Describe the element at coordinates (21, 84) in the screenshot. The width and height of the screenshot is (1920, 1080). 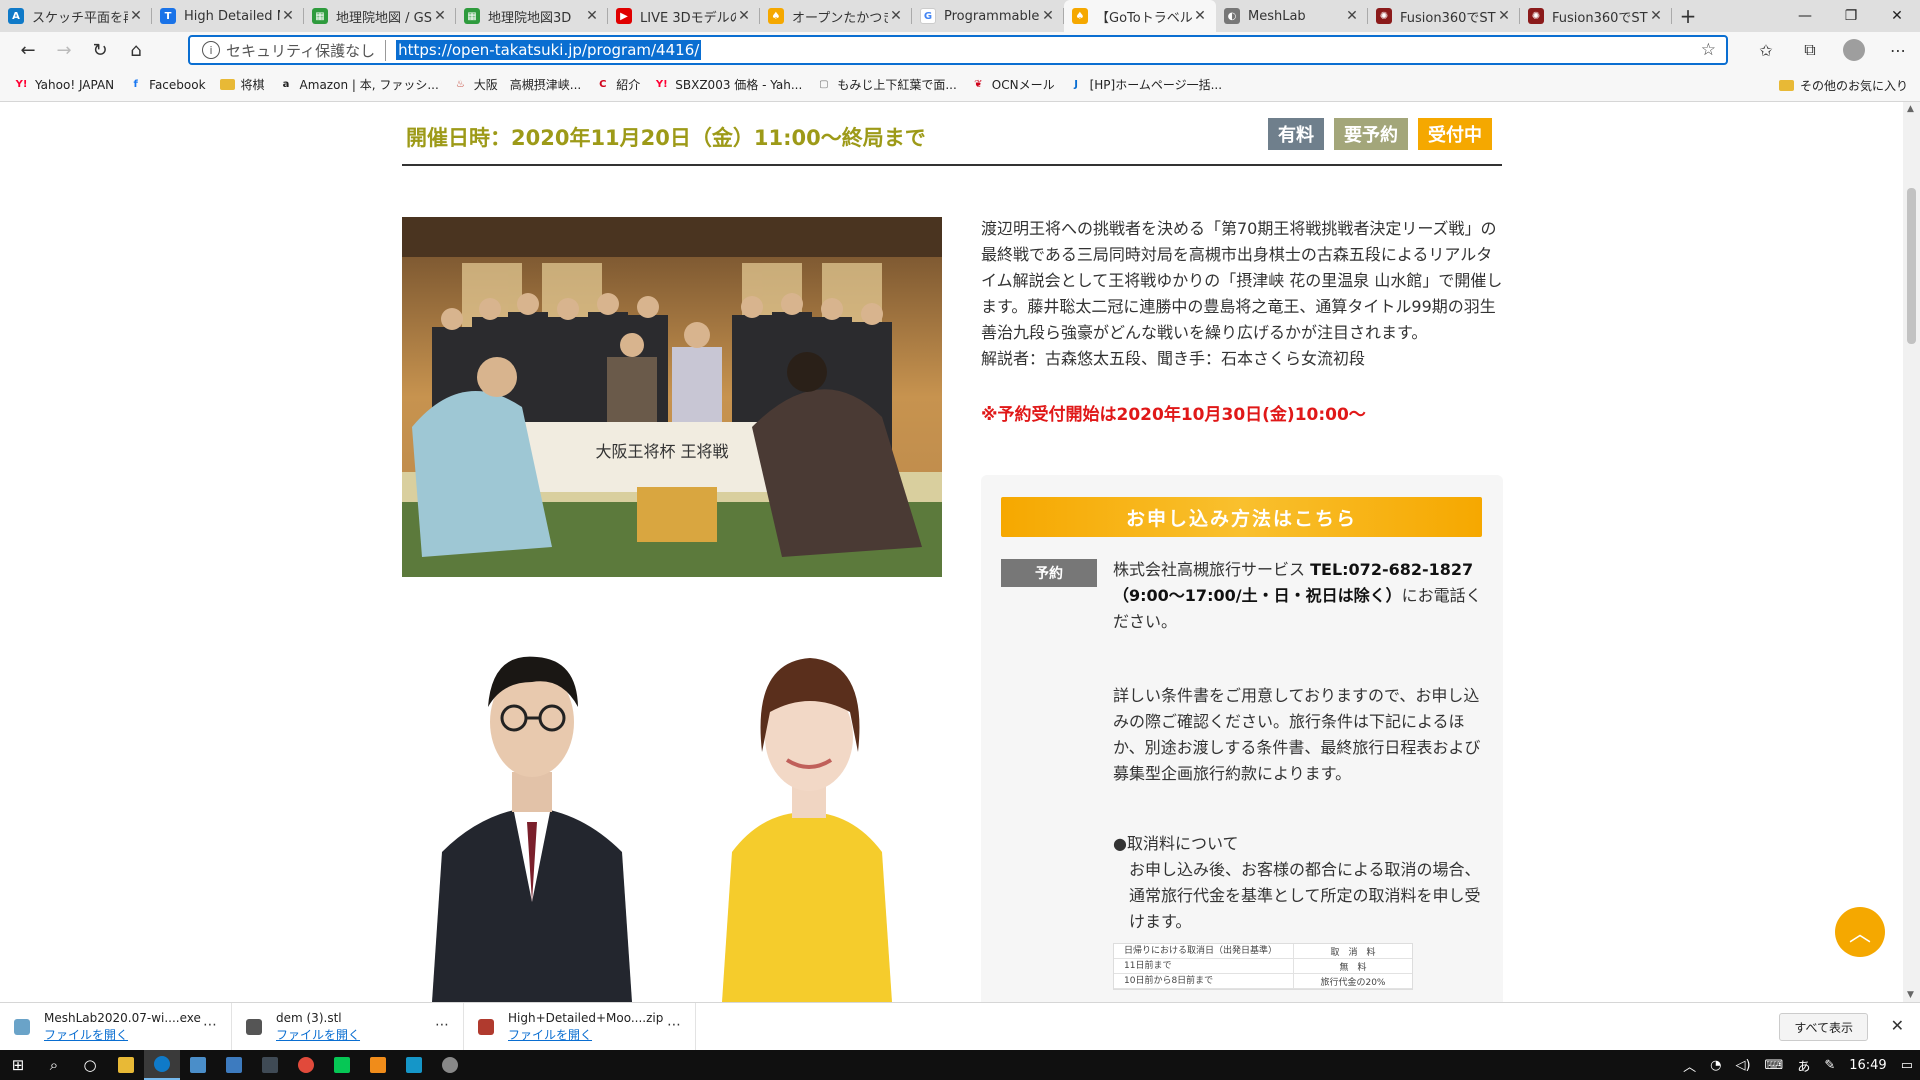
I see `favorite-icon: Y!` at that location.